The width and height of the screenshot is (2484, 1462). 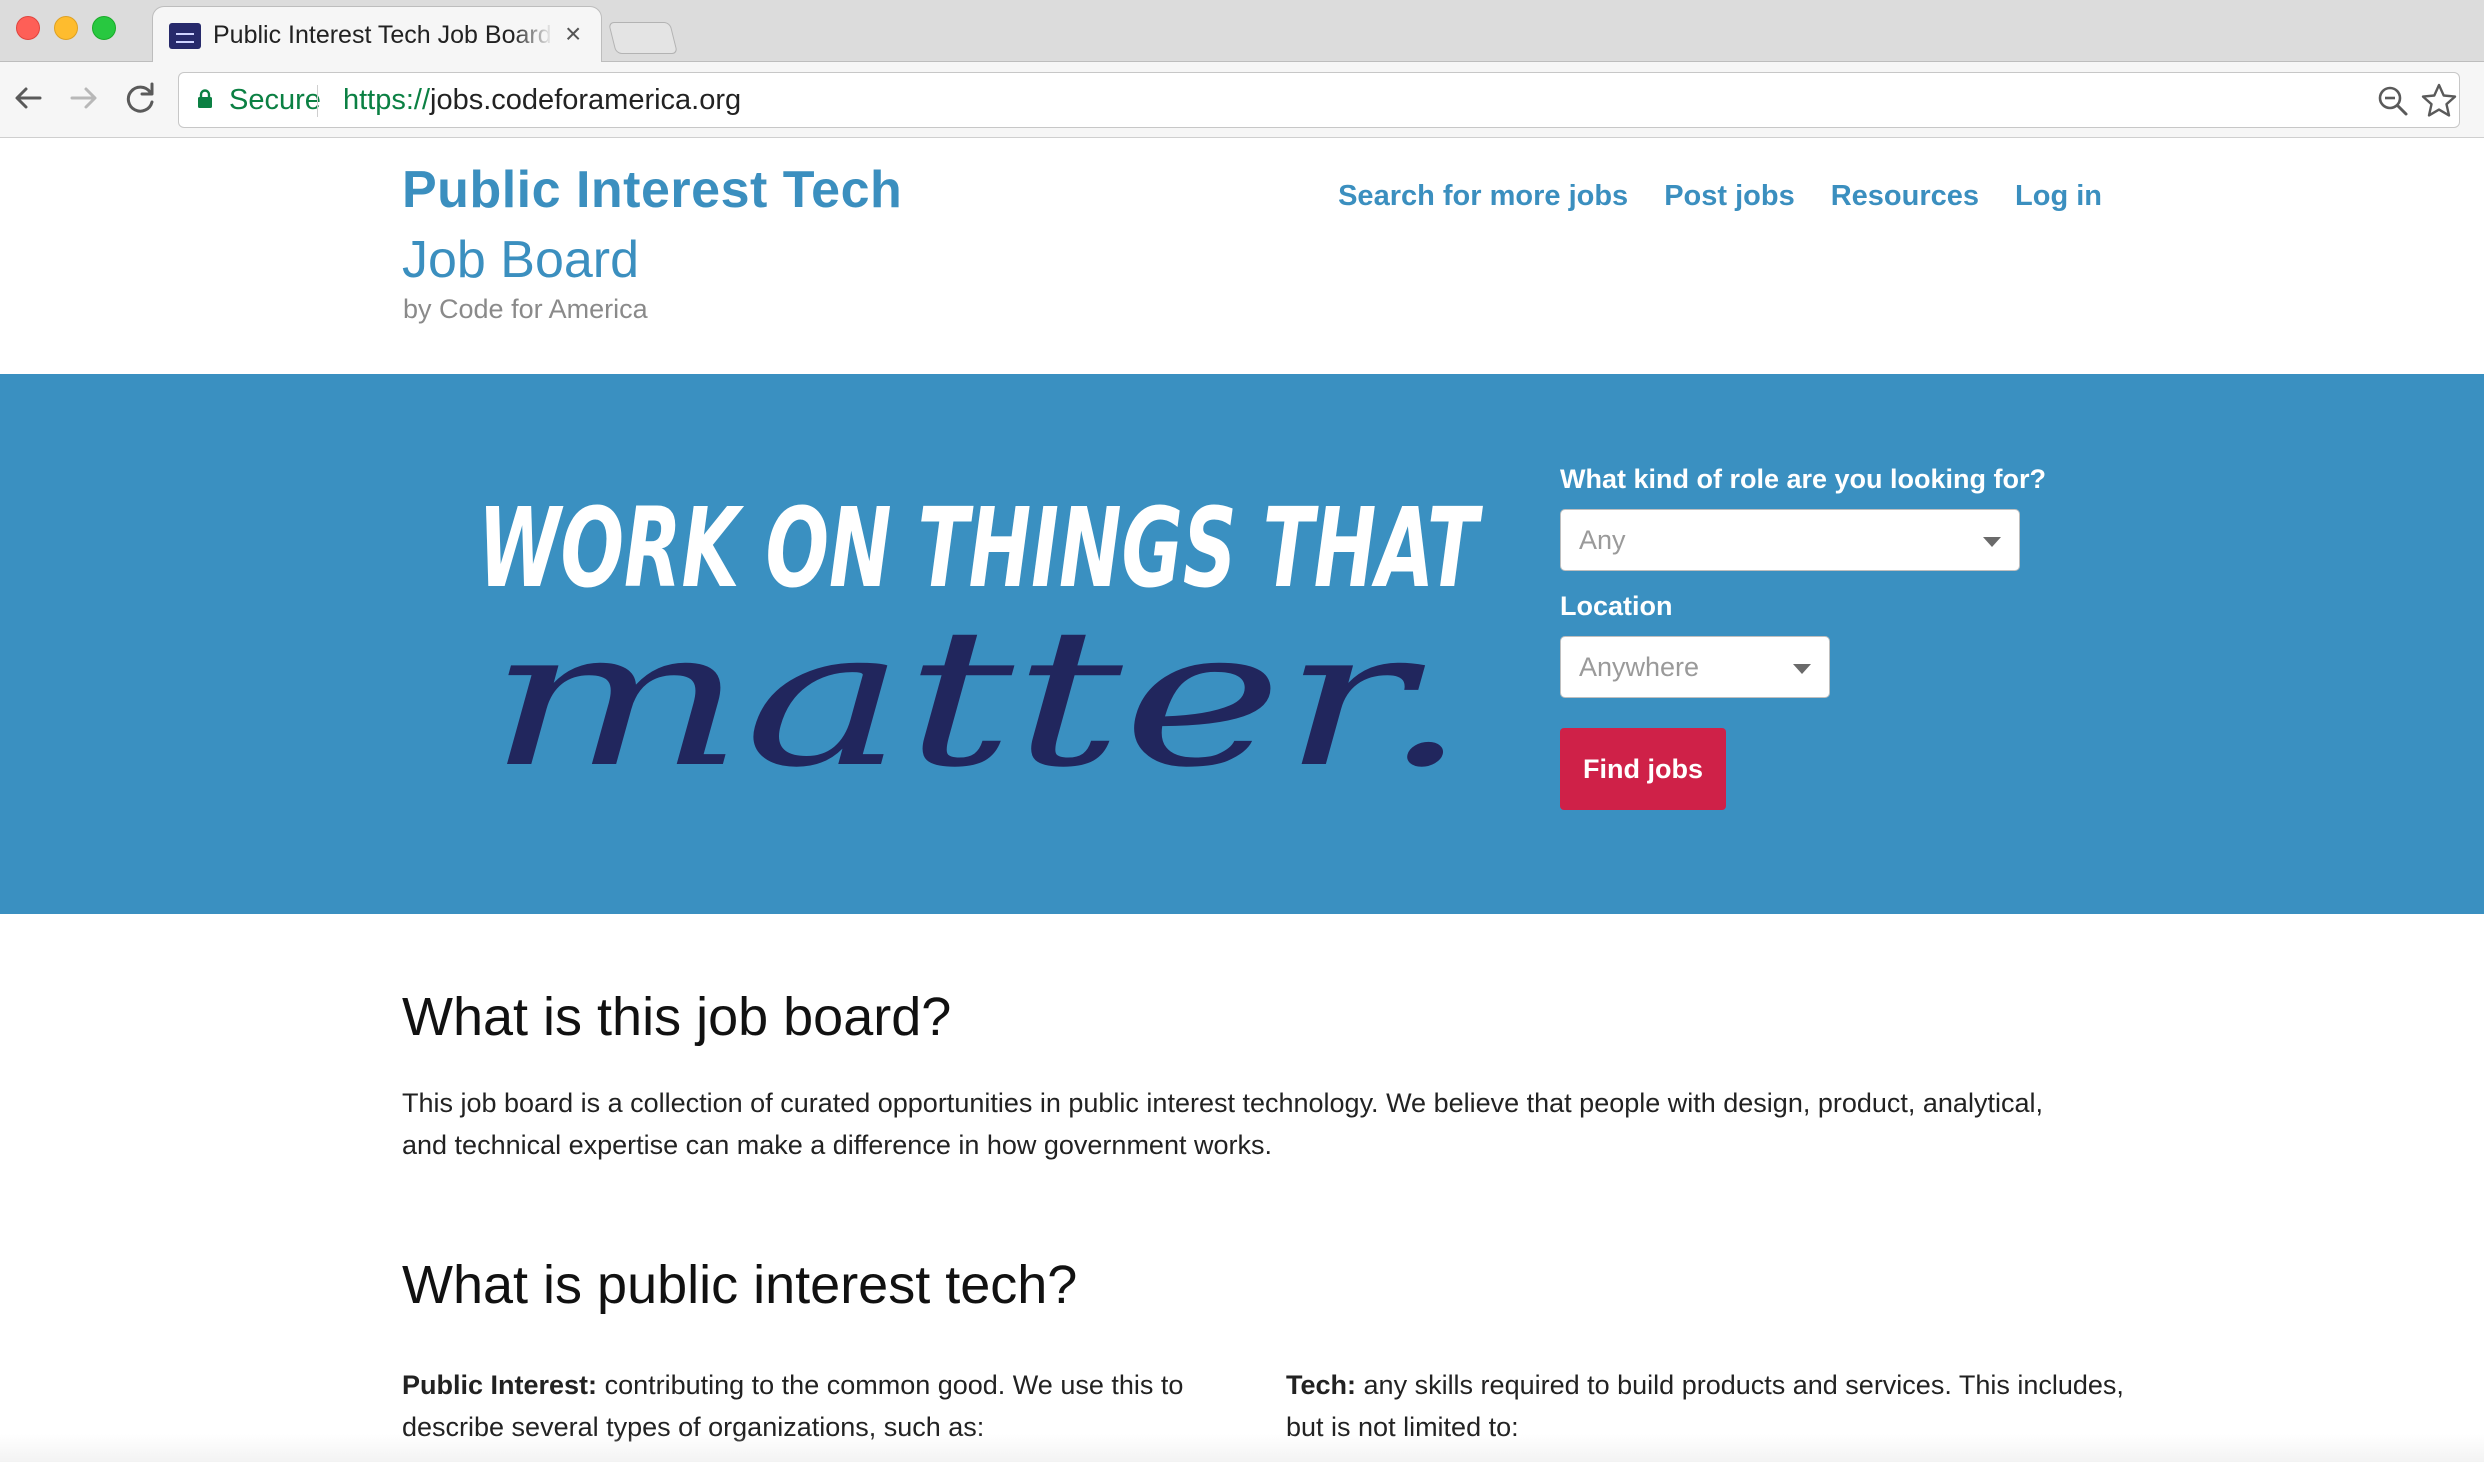 What do you see at coordinates (275, 100) in the screenshot?
I see `secure-label: Secure` at bounding box center [275, 100].